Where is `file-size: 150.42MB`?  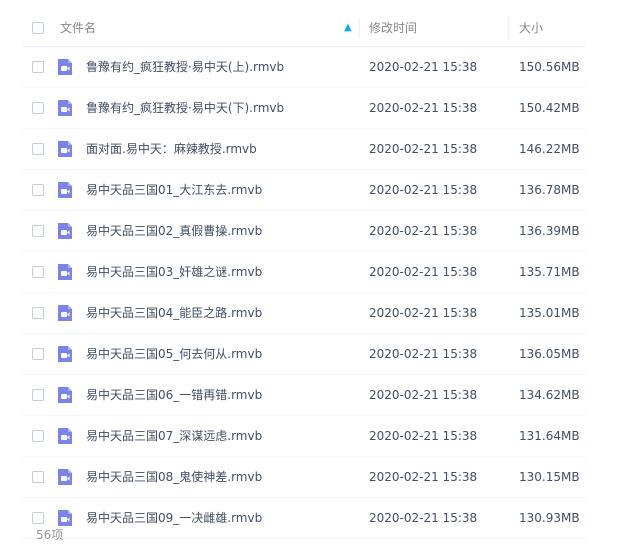 file-size: 150.42MB is located at coordinates (549, 108).